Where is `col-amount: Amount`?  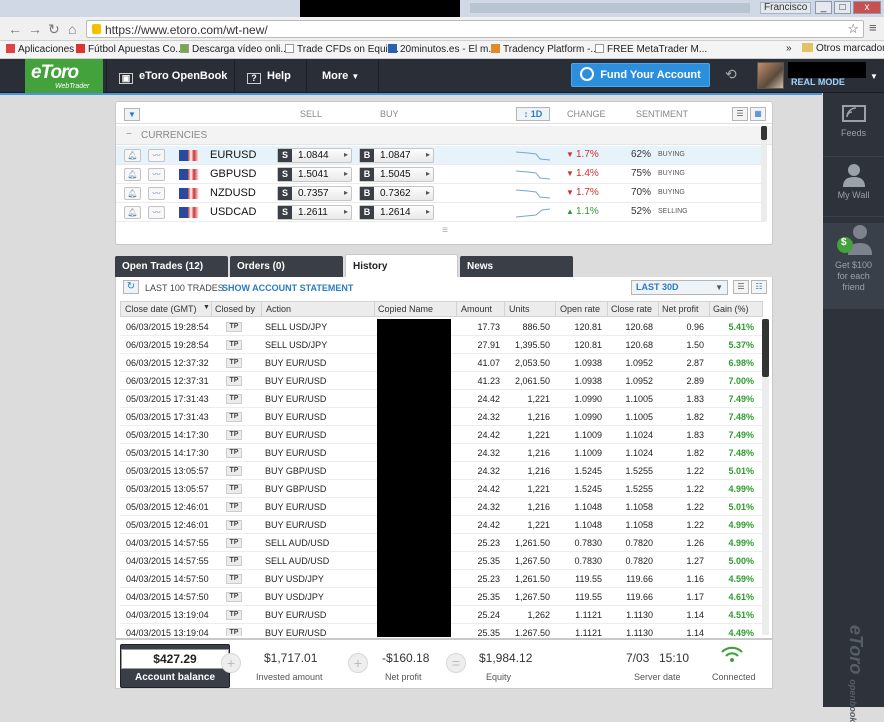 col-amount: Amount is located at coordinates (476, 309).